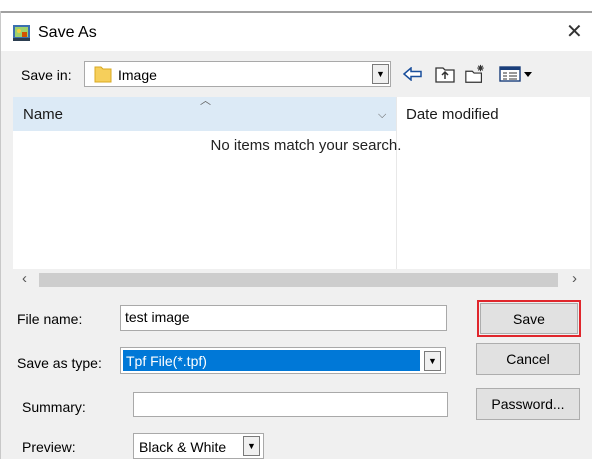  What do you see at coordinates (137, 75) in the screenshot?
I see `save-in-value: Image` at bounding box center [137, 75].